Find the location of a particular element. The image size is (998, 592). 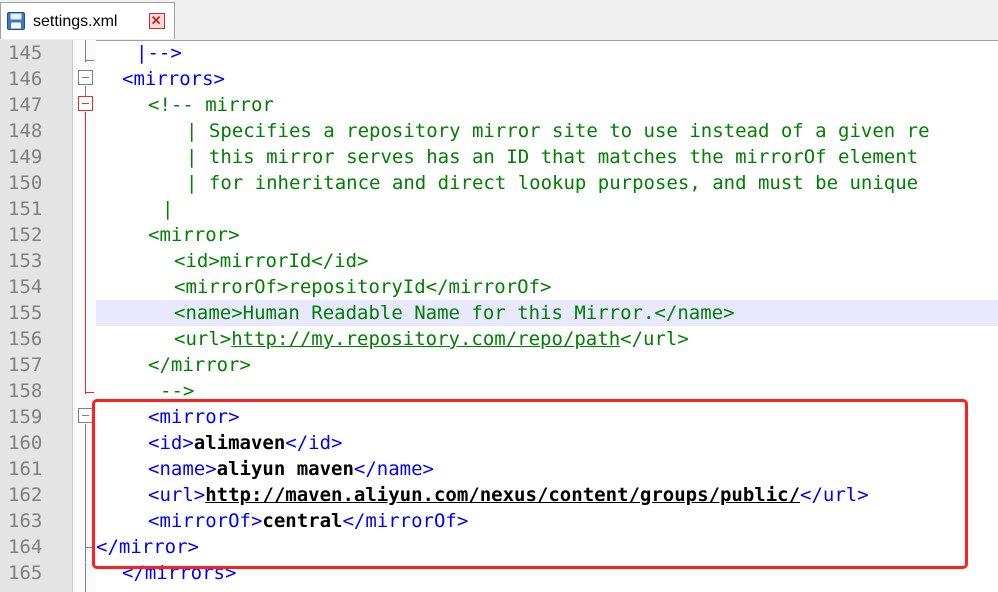

line-number: 145 is located at coordinates (25, 53).